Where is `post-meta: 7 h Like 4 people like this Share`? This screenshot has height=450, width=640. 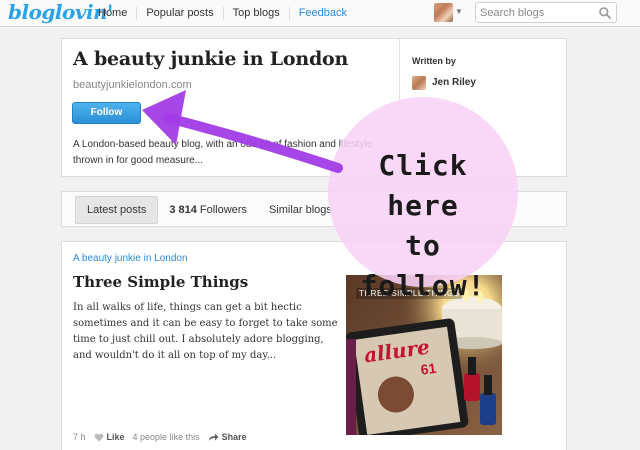
post-meta: 7 h Like 4 people like this Share is located at coordinates (164, 437).